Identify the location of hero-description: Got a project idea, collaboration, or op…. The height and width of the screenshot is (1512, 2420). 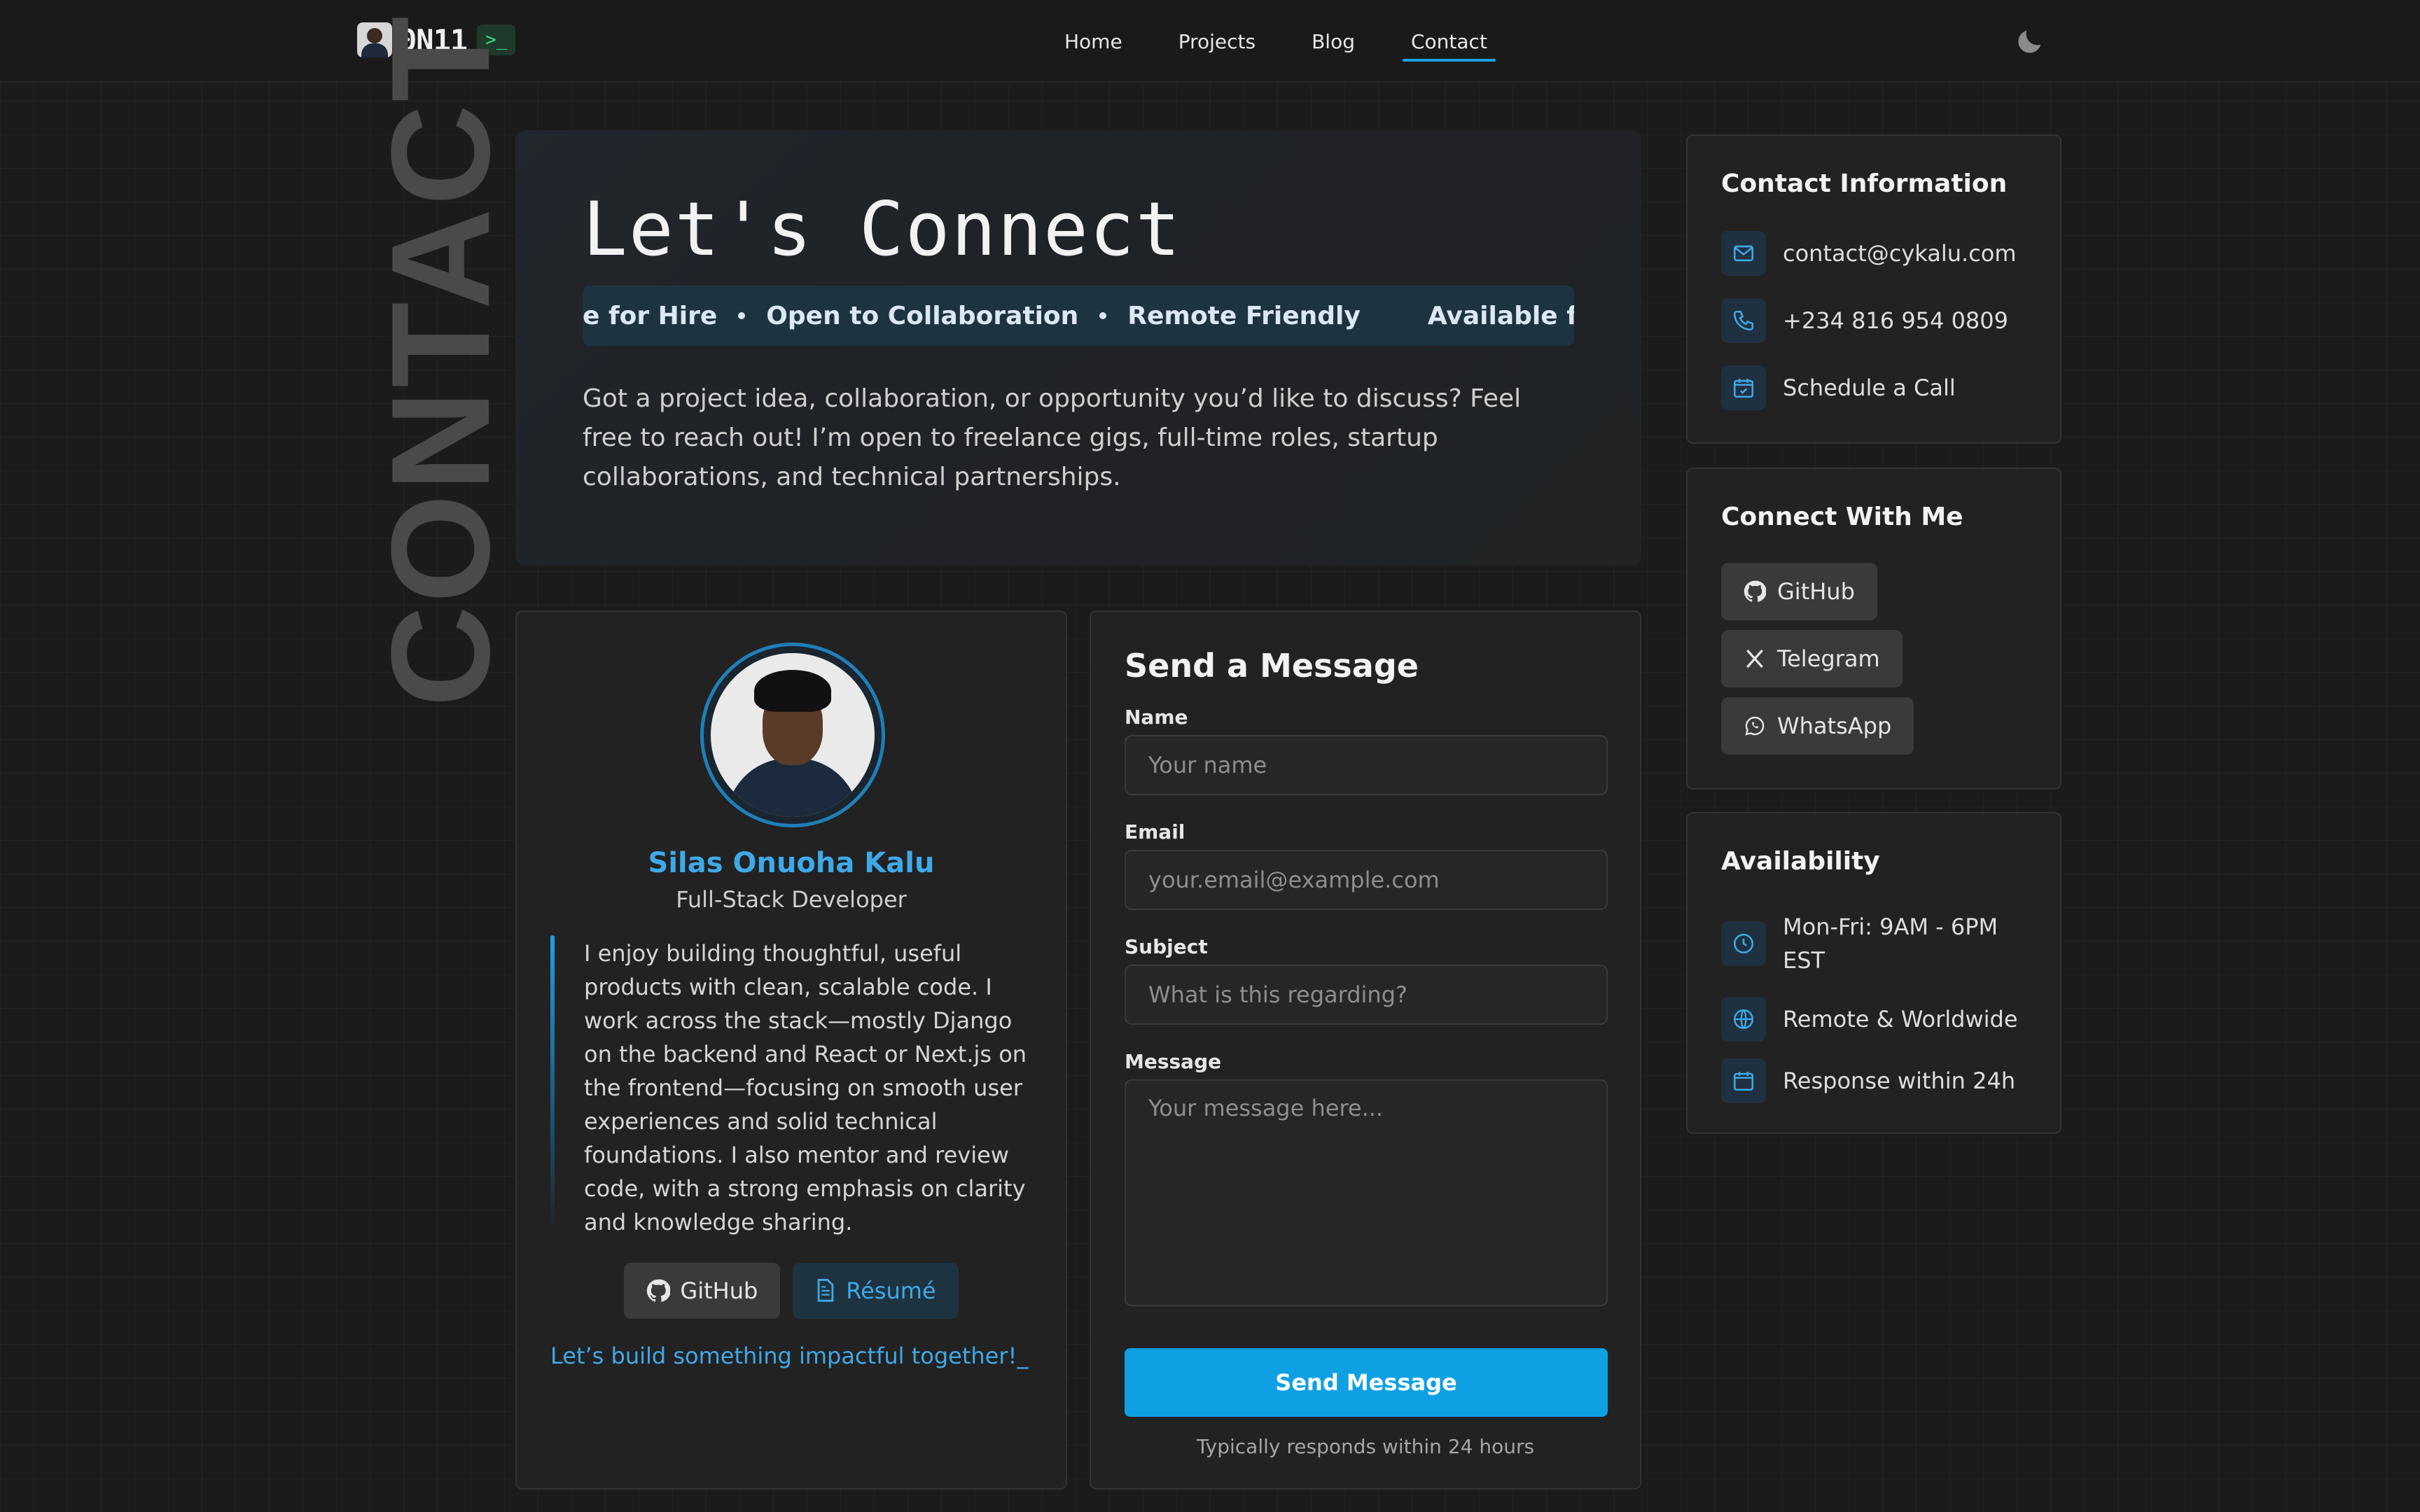
(1052, 437).